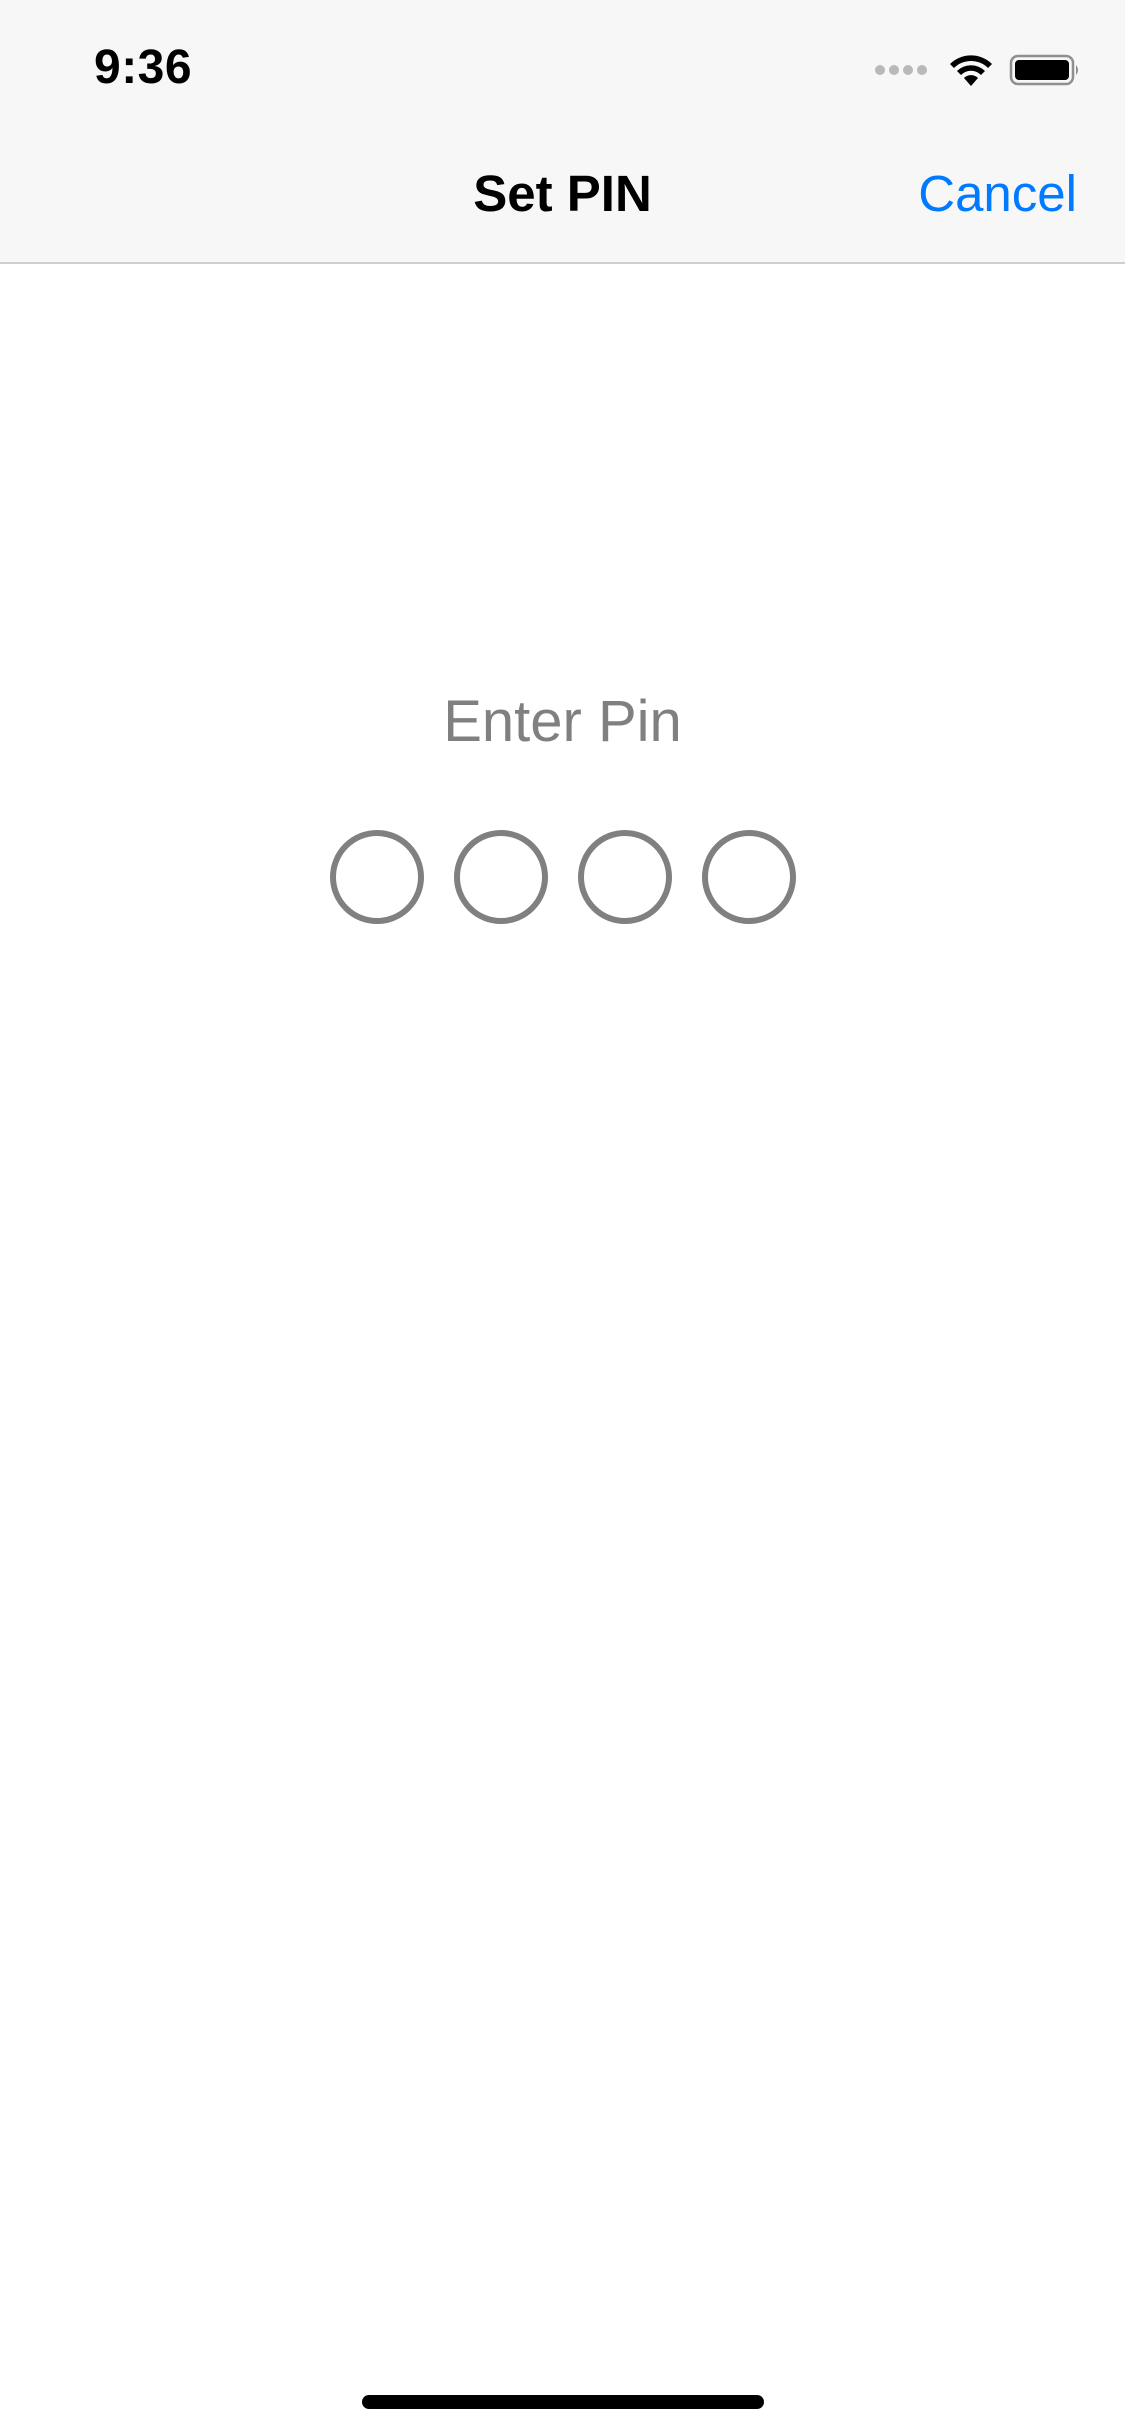 The width and height of the screenshot is (1125, 2436). What do you see at coordinates (899, 70) in the screenshot?
I see `signal-icon` at bounding box center [899, 70].